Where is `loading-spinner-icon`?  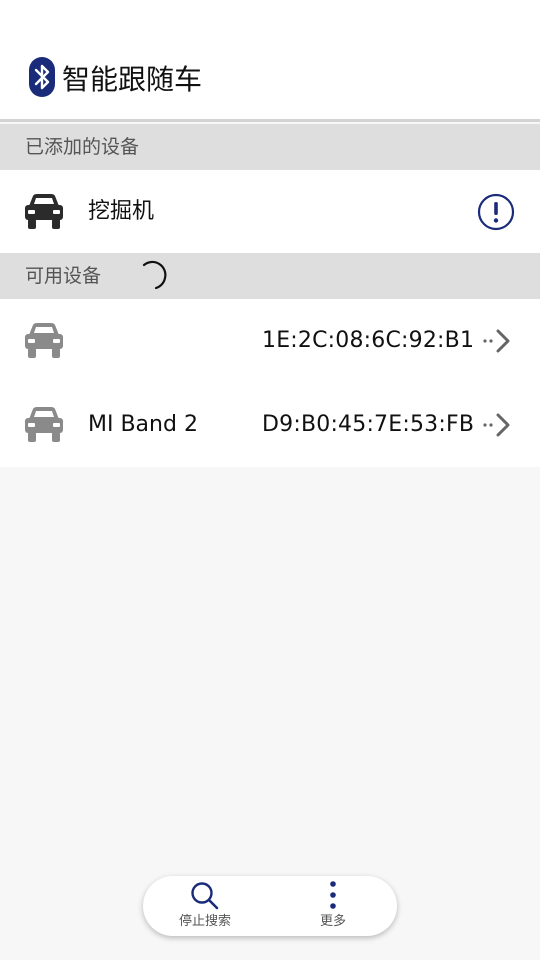 loading-spinner-icon is located at coordinates (154, 275).